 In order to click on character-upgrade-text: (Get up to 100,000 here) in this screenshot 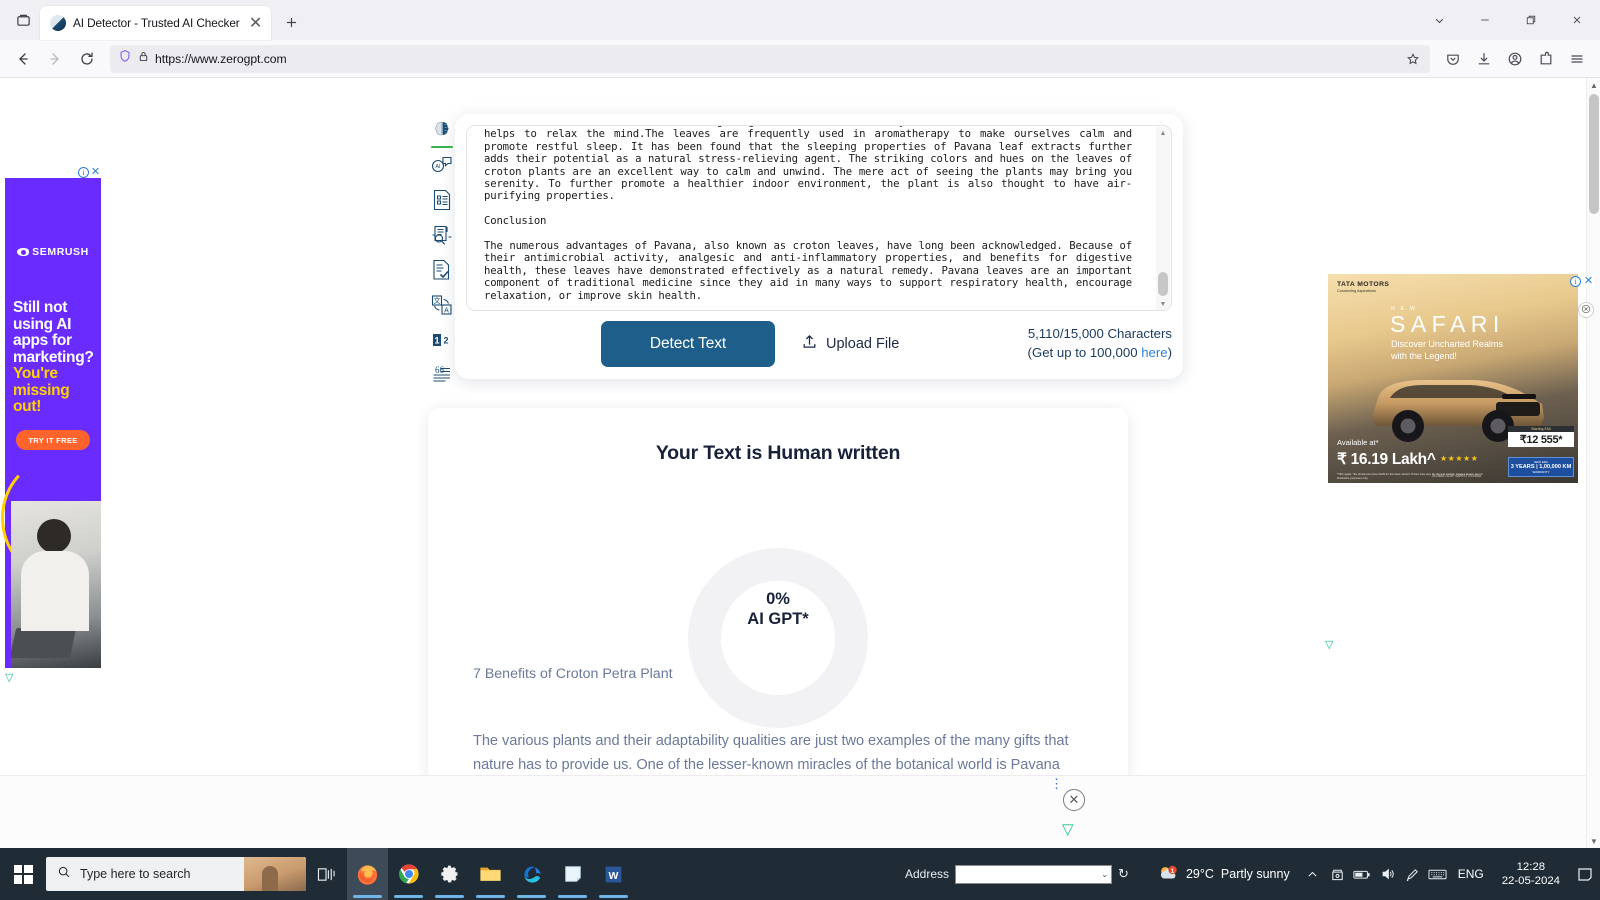, I will do `click(1100, 352)`.